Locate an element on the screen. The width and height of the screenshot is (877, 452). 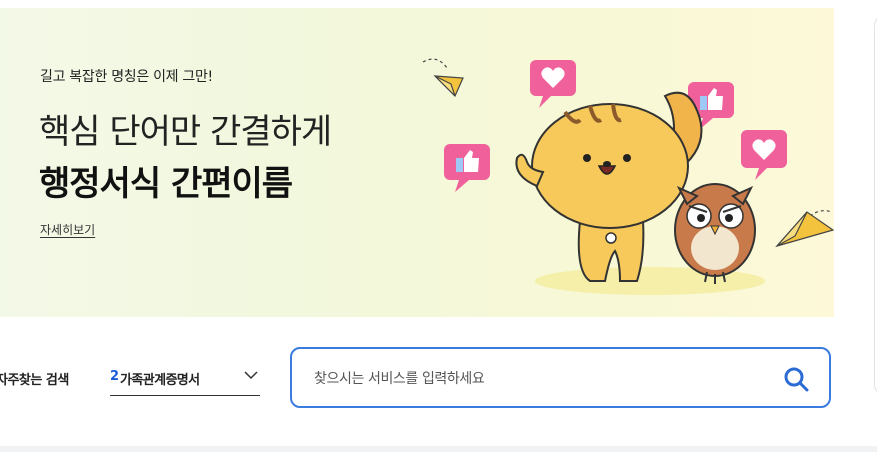
banner-subtitle: 길고 복잡한 명칭은 이제 그만! is located at coordinates (126, 77).